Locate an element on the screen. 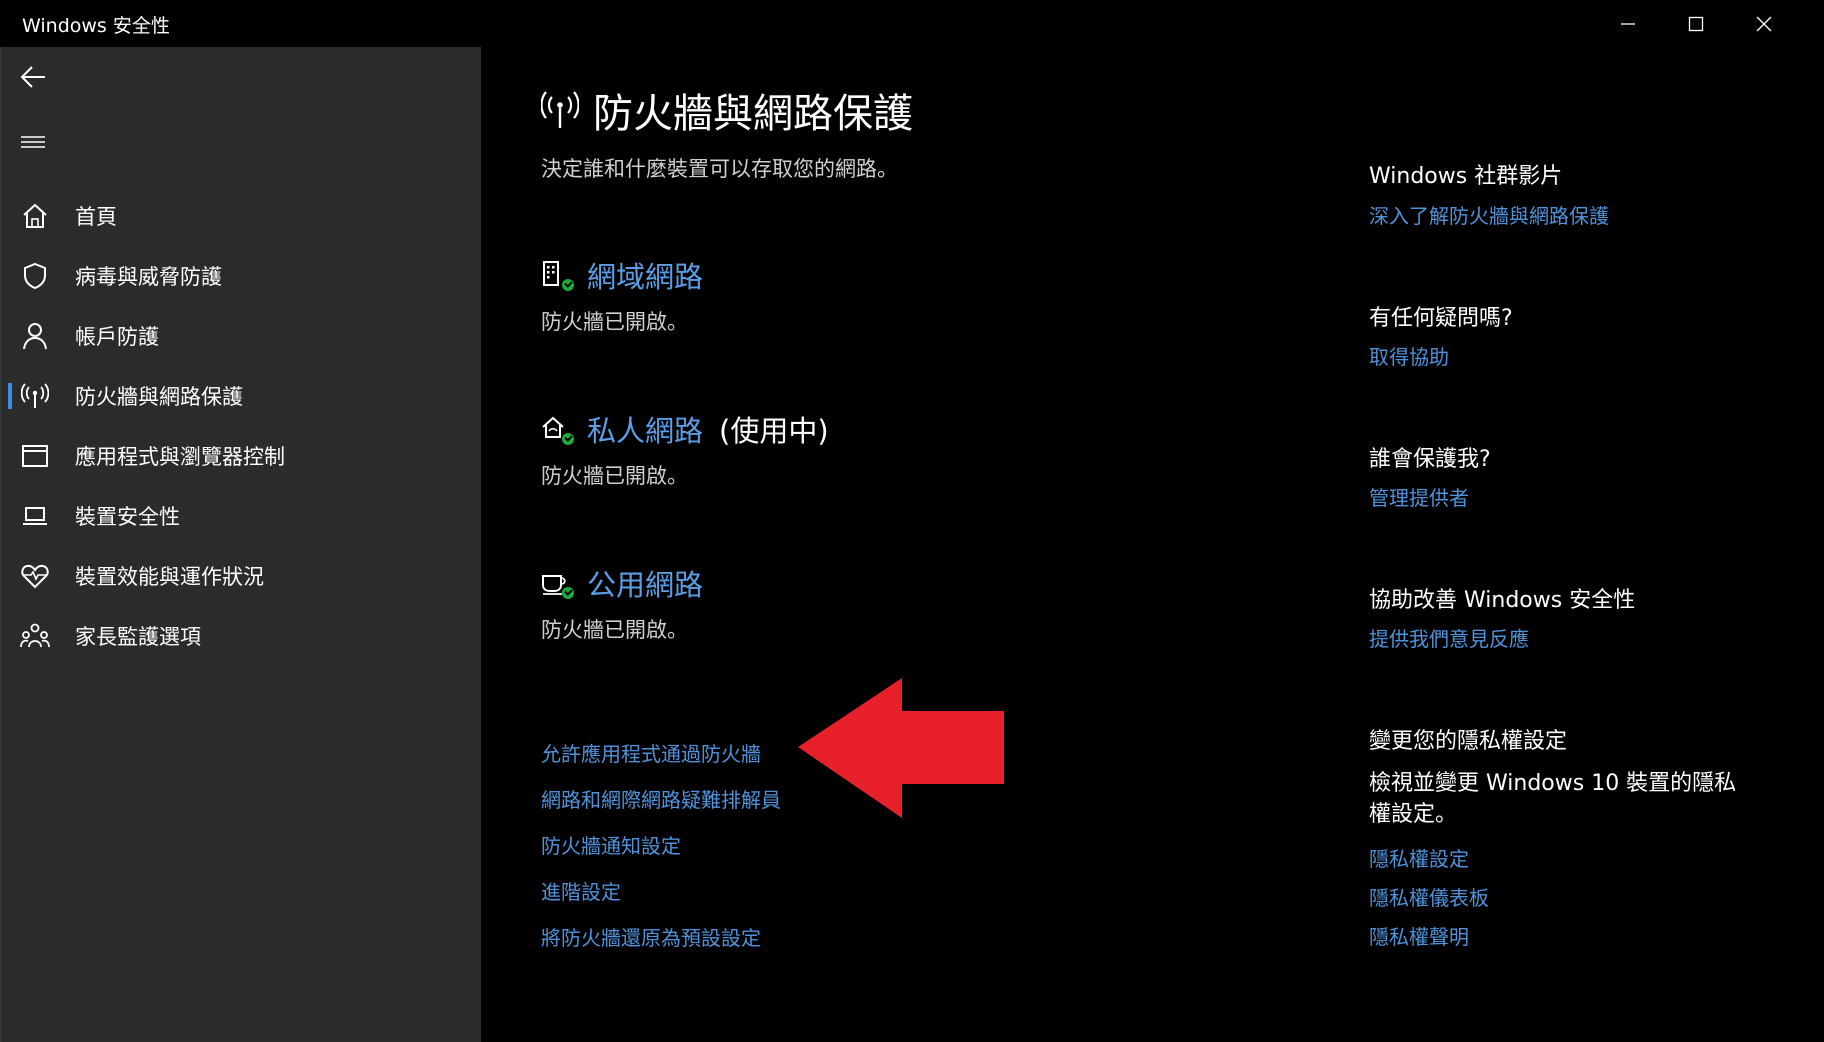 The height and width of the screenshot is (1042, 1824). improve-heading: 協助改善 Windows 安全性 is located at coordinates (1502, 600).